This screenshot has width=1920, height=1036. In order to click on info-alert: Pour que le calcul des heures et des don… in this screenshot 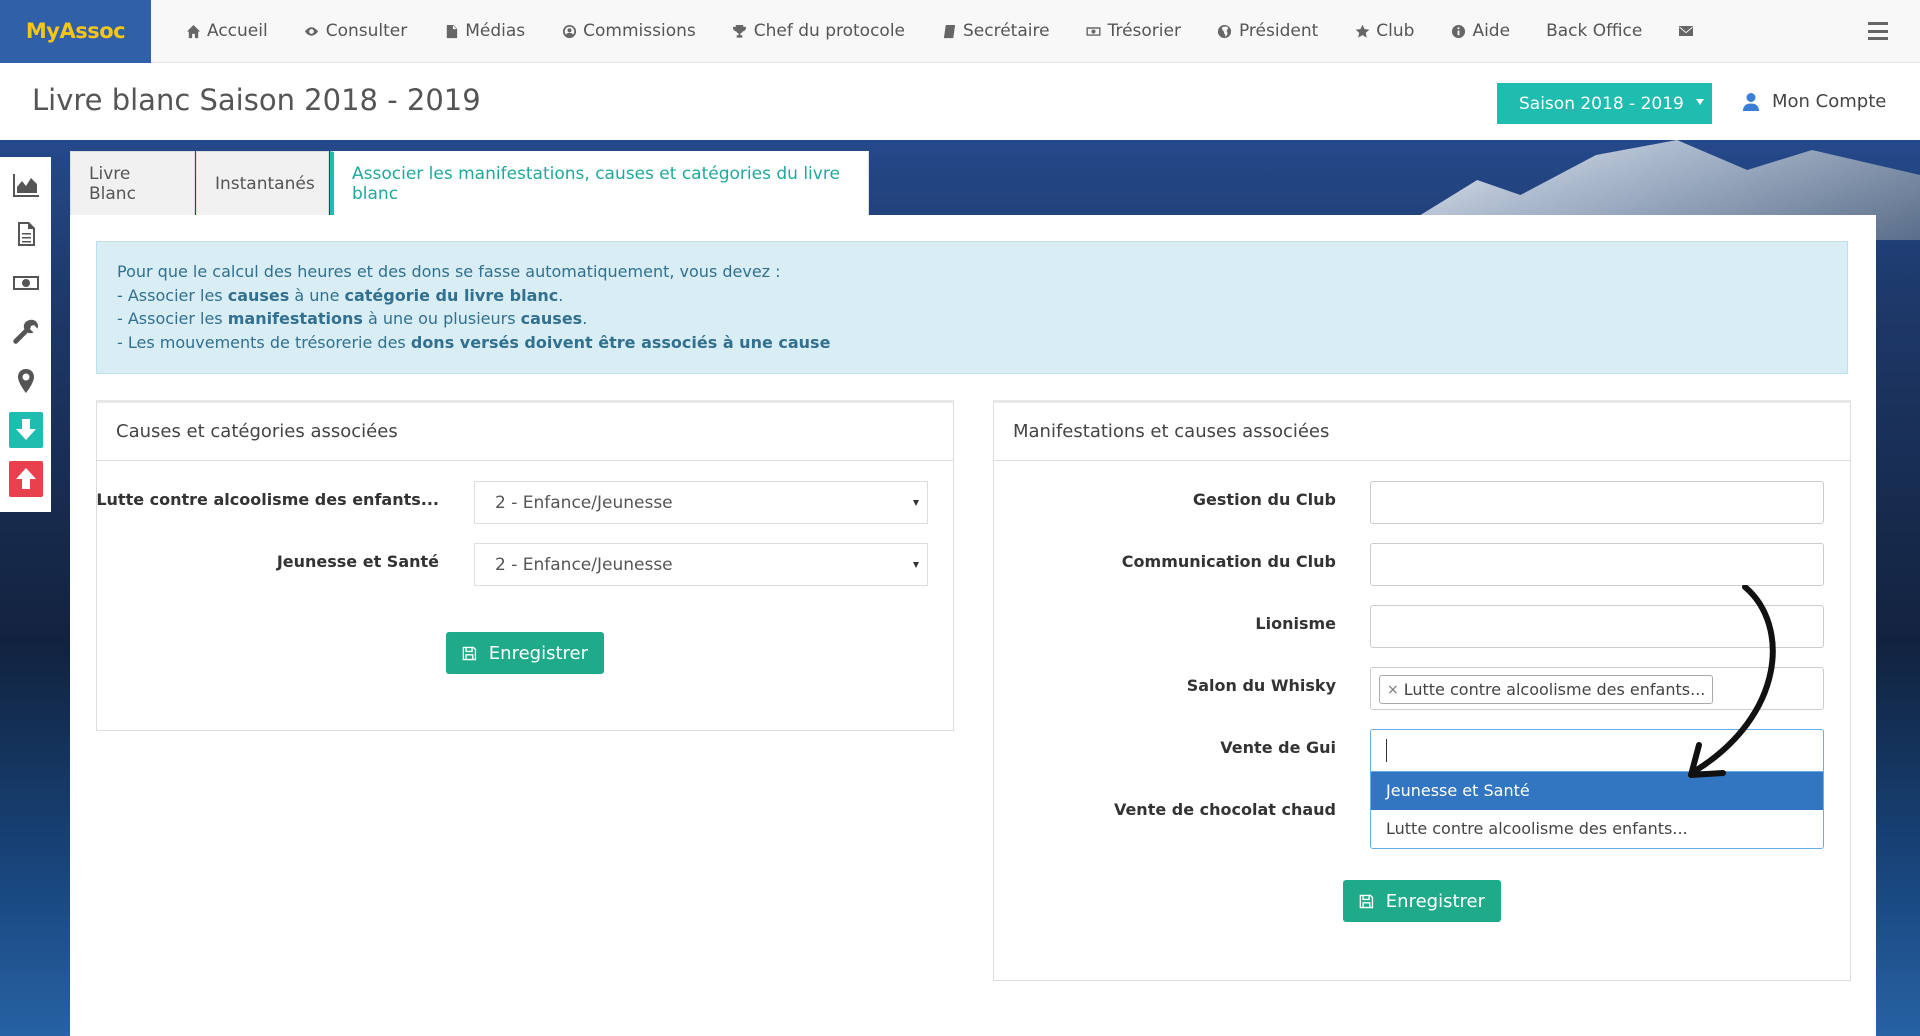, I will do `click(972, 307)`.